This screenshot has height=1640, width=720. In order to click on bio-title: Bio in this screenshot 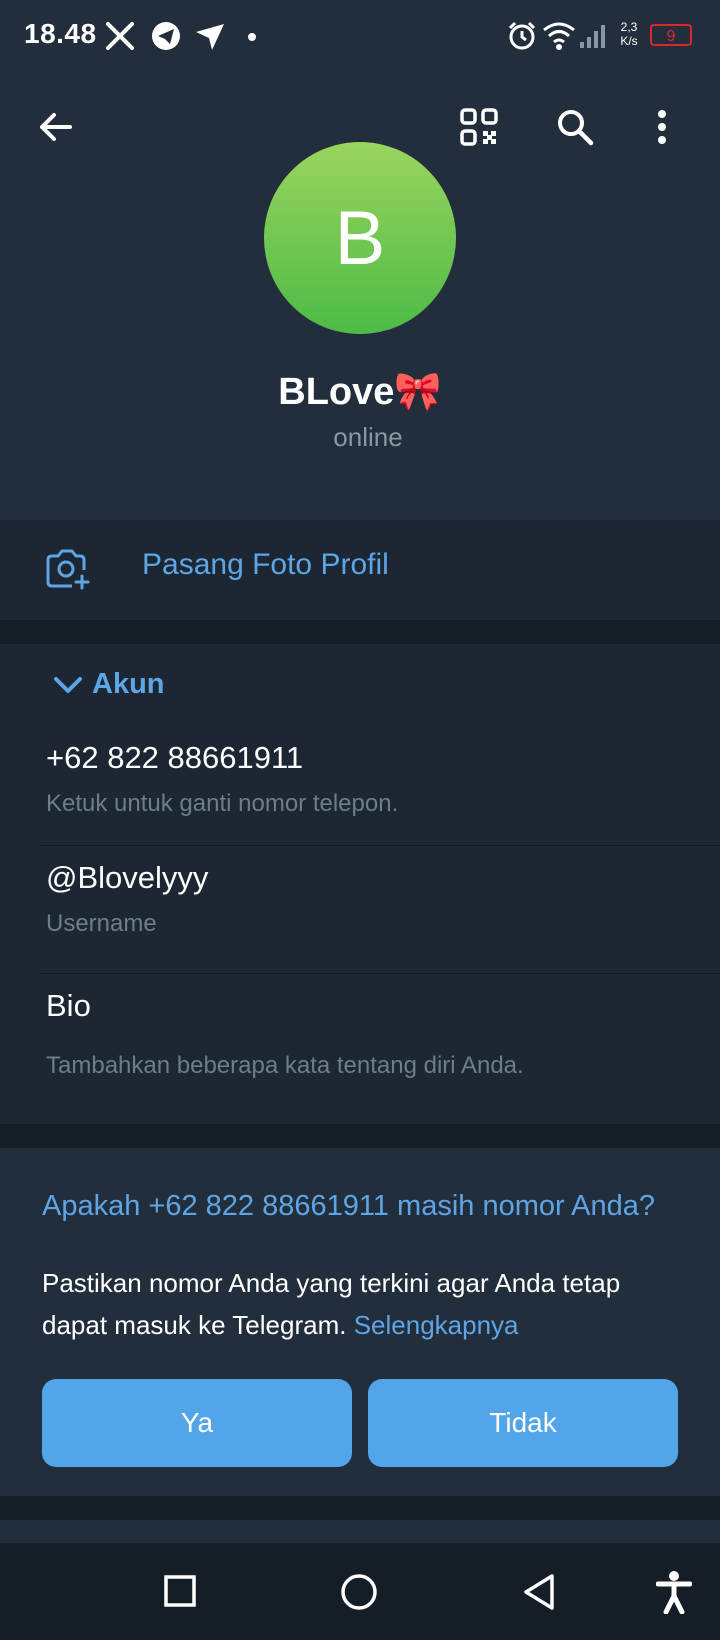, I will do `click(68, 1005)`.